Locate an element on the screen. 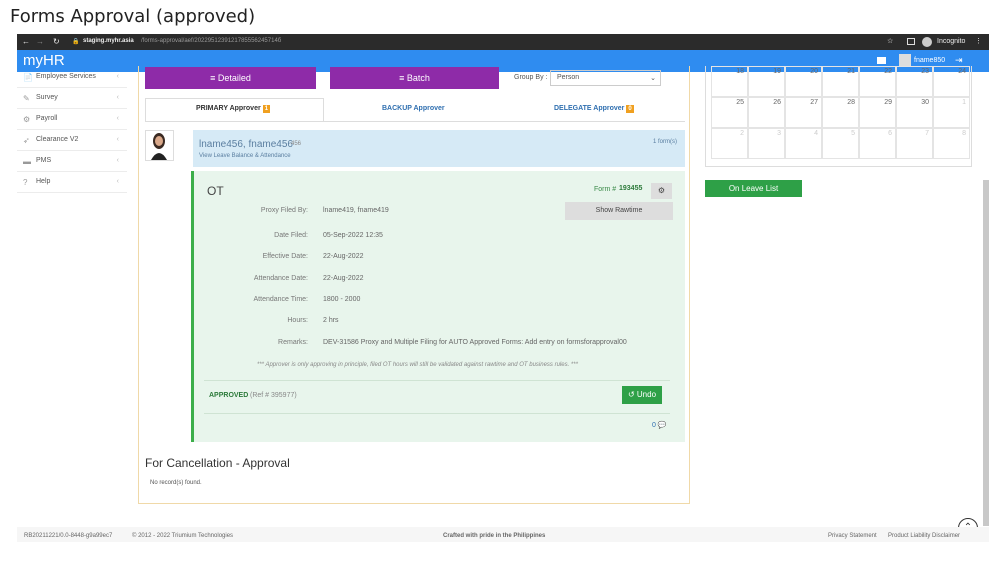 This screenshot has width=998, height=562. calendar-day: 21 is located at coordinates (840, 81).